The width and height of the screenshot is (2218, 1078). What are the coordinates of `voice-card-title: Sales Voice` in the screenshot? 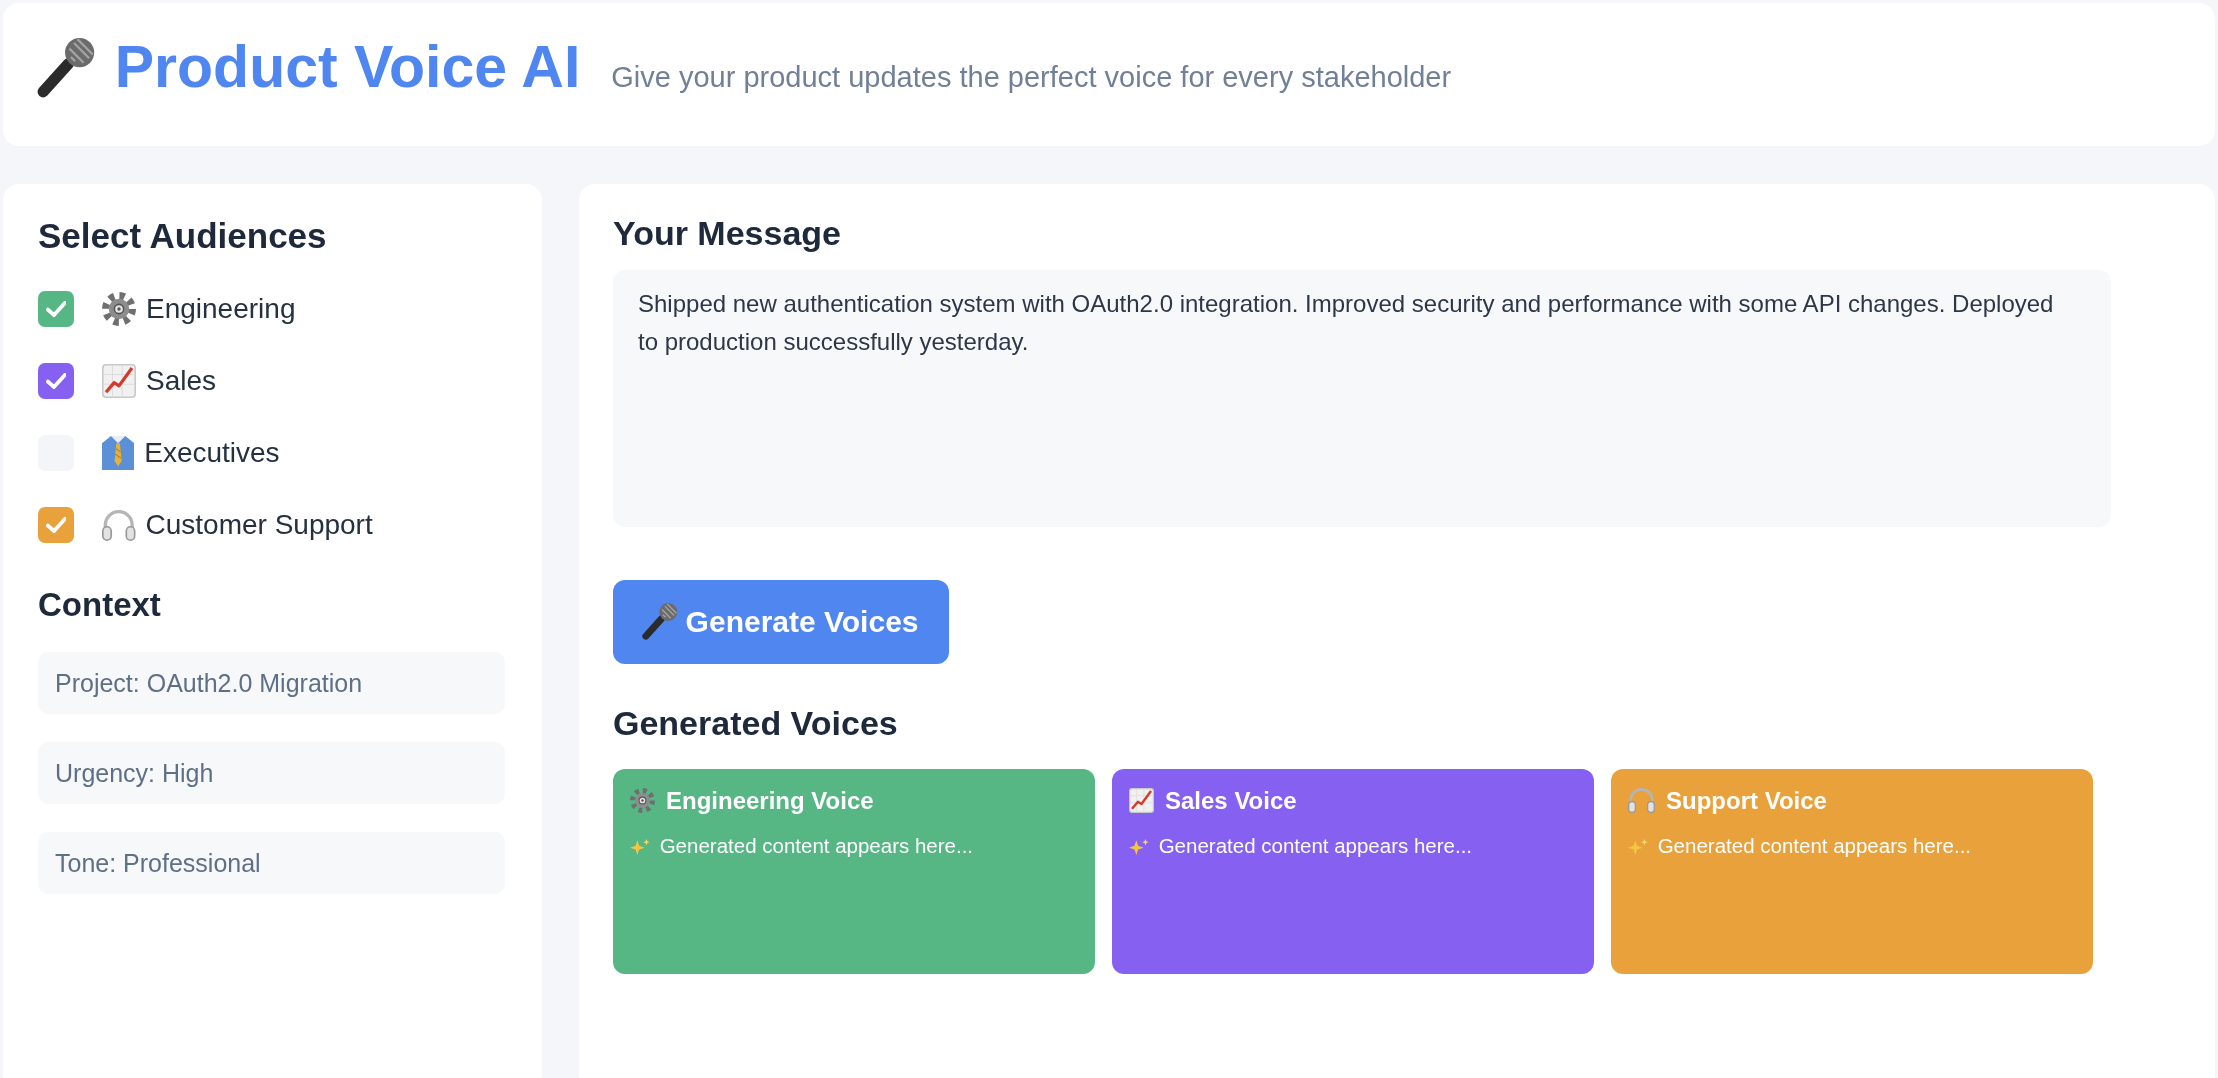 It's located at (1231, 801).